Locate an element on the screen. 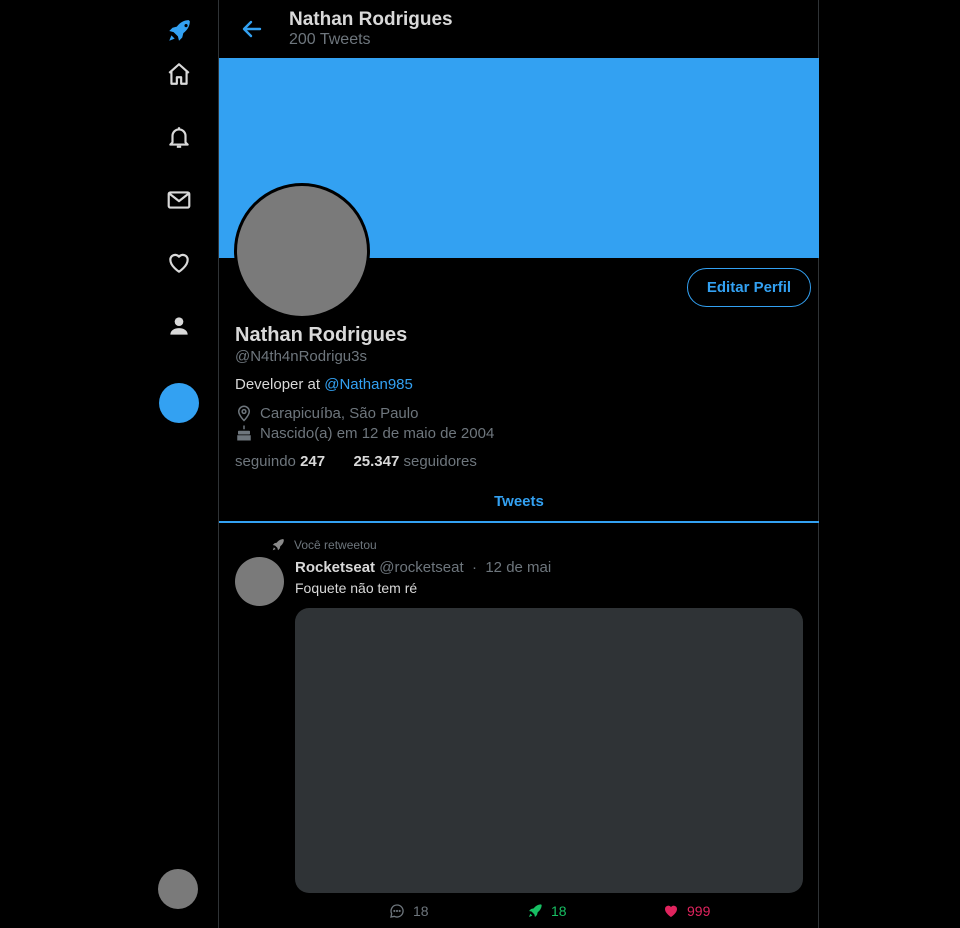 The image size is (960, 928). heart-icon is located at coordinates (179, 263).